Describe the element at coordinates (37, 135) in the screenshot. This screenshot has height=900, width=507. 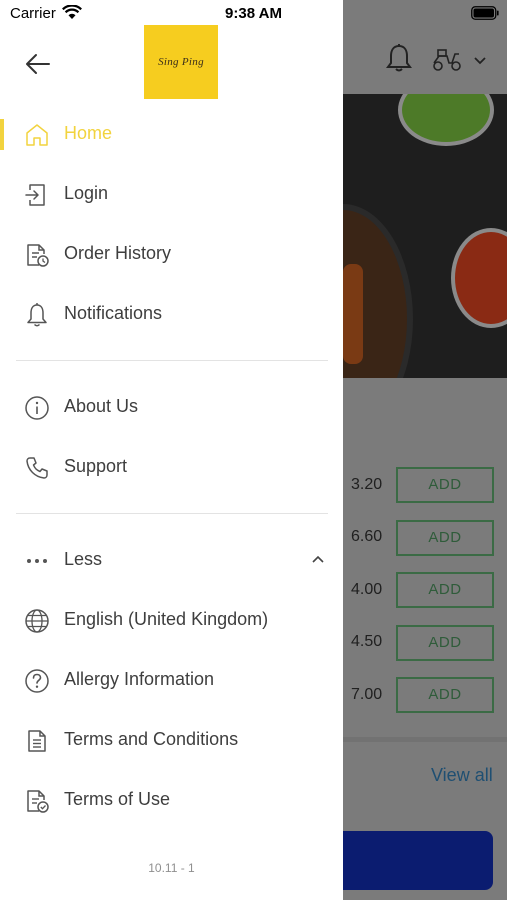
I see `home-icon` at that location.